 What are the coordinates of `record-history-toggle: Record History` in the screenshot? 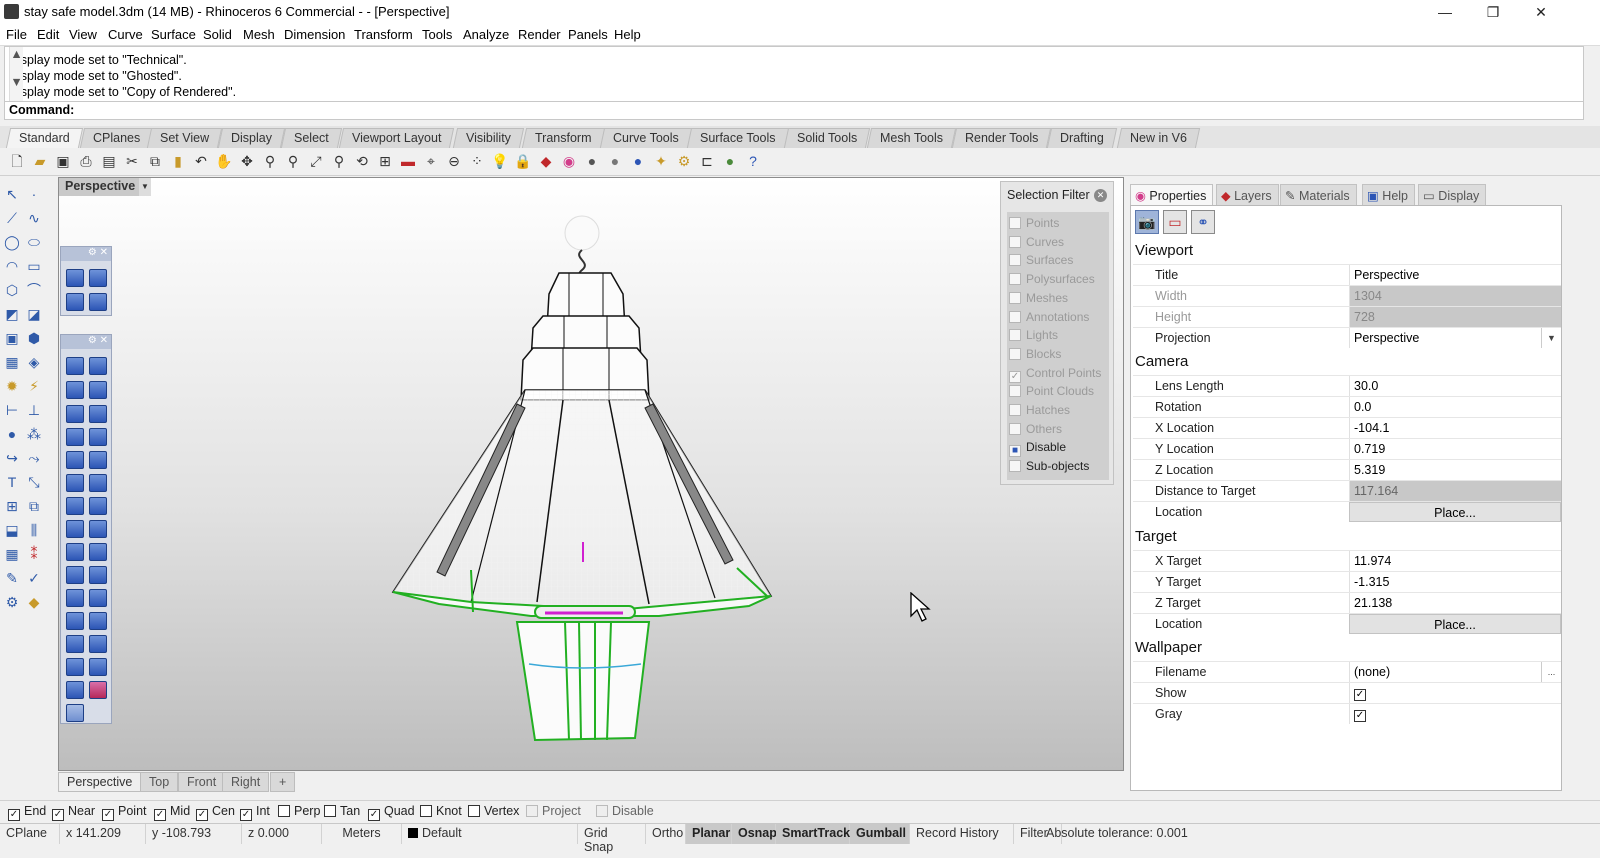 It's located at (962, 834).